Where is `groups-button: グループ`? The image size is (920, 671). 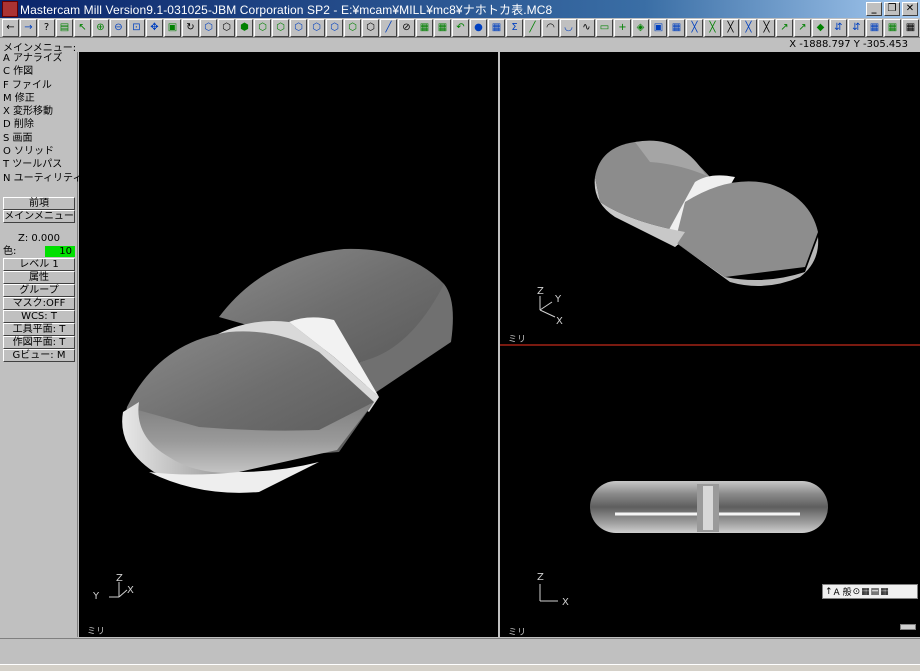 groups-button: グループ is located at coordinates (39, 290).